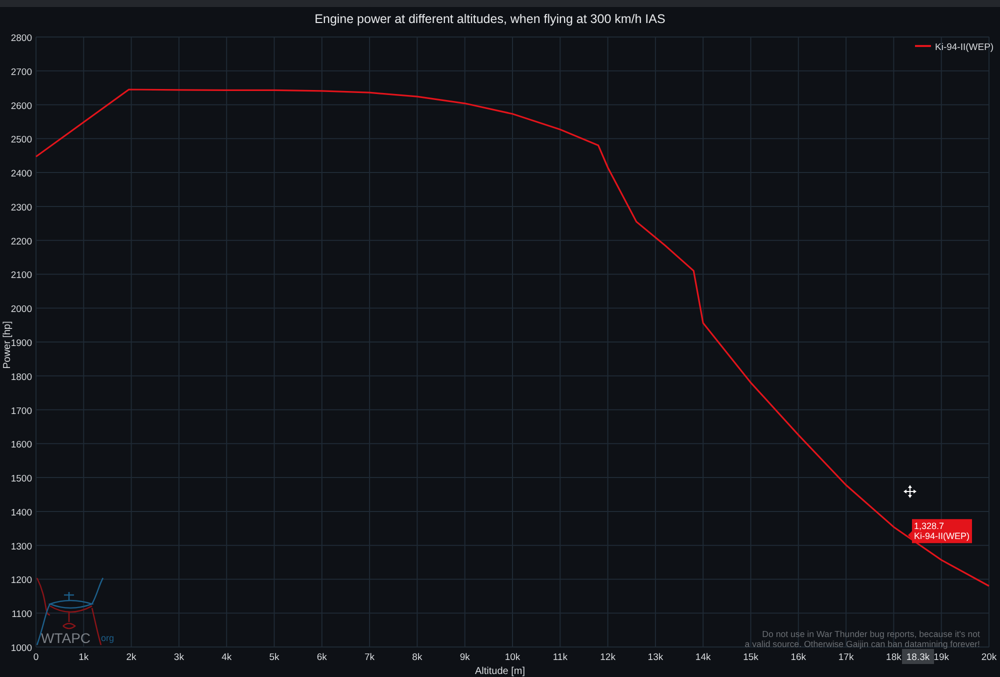  Describe the element at coordinates (369, 657) in the screenshot. I see `x-tick-label: 7k` at that location.